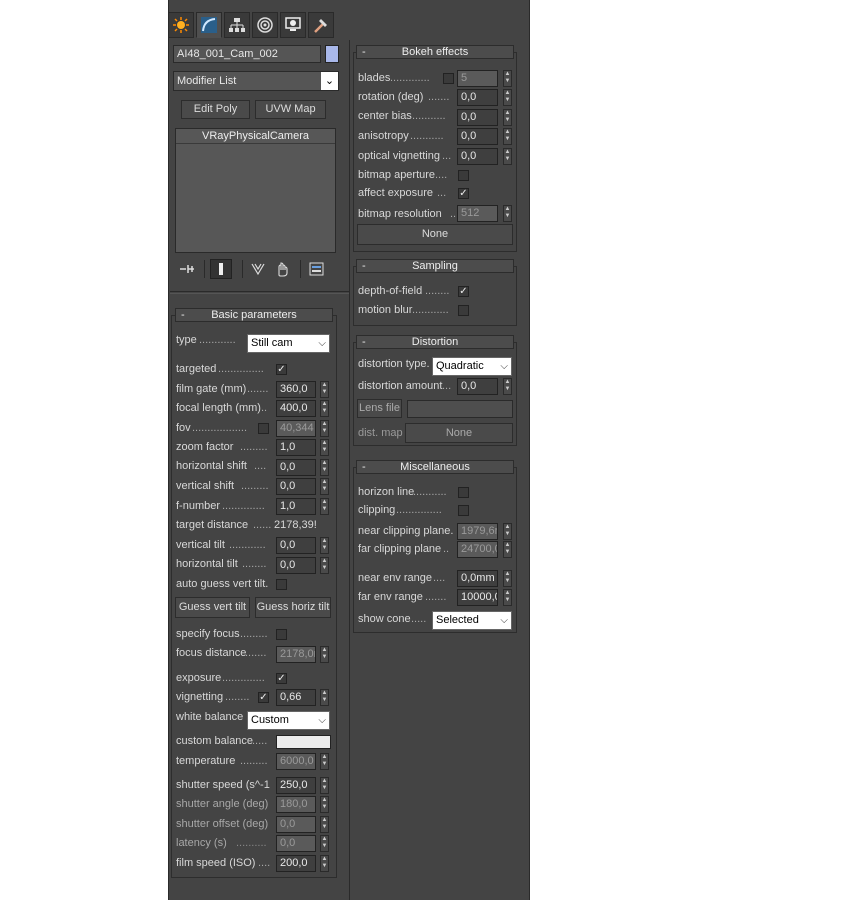  What do you see at coordinates (448, 78) in the screenshot?
I see `blades-checkbox` at bounding box center [448, 78].